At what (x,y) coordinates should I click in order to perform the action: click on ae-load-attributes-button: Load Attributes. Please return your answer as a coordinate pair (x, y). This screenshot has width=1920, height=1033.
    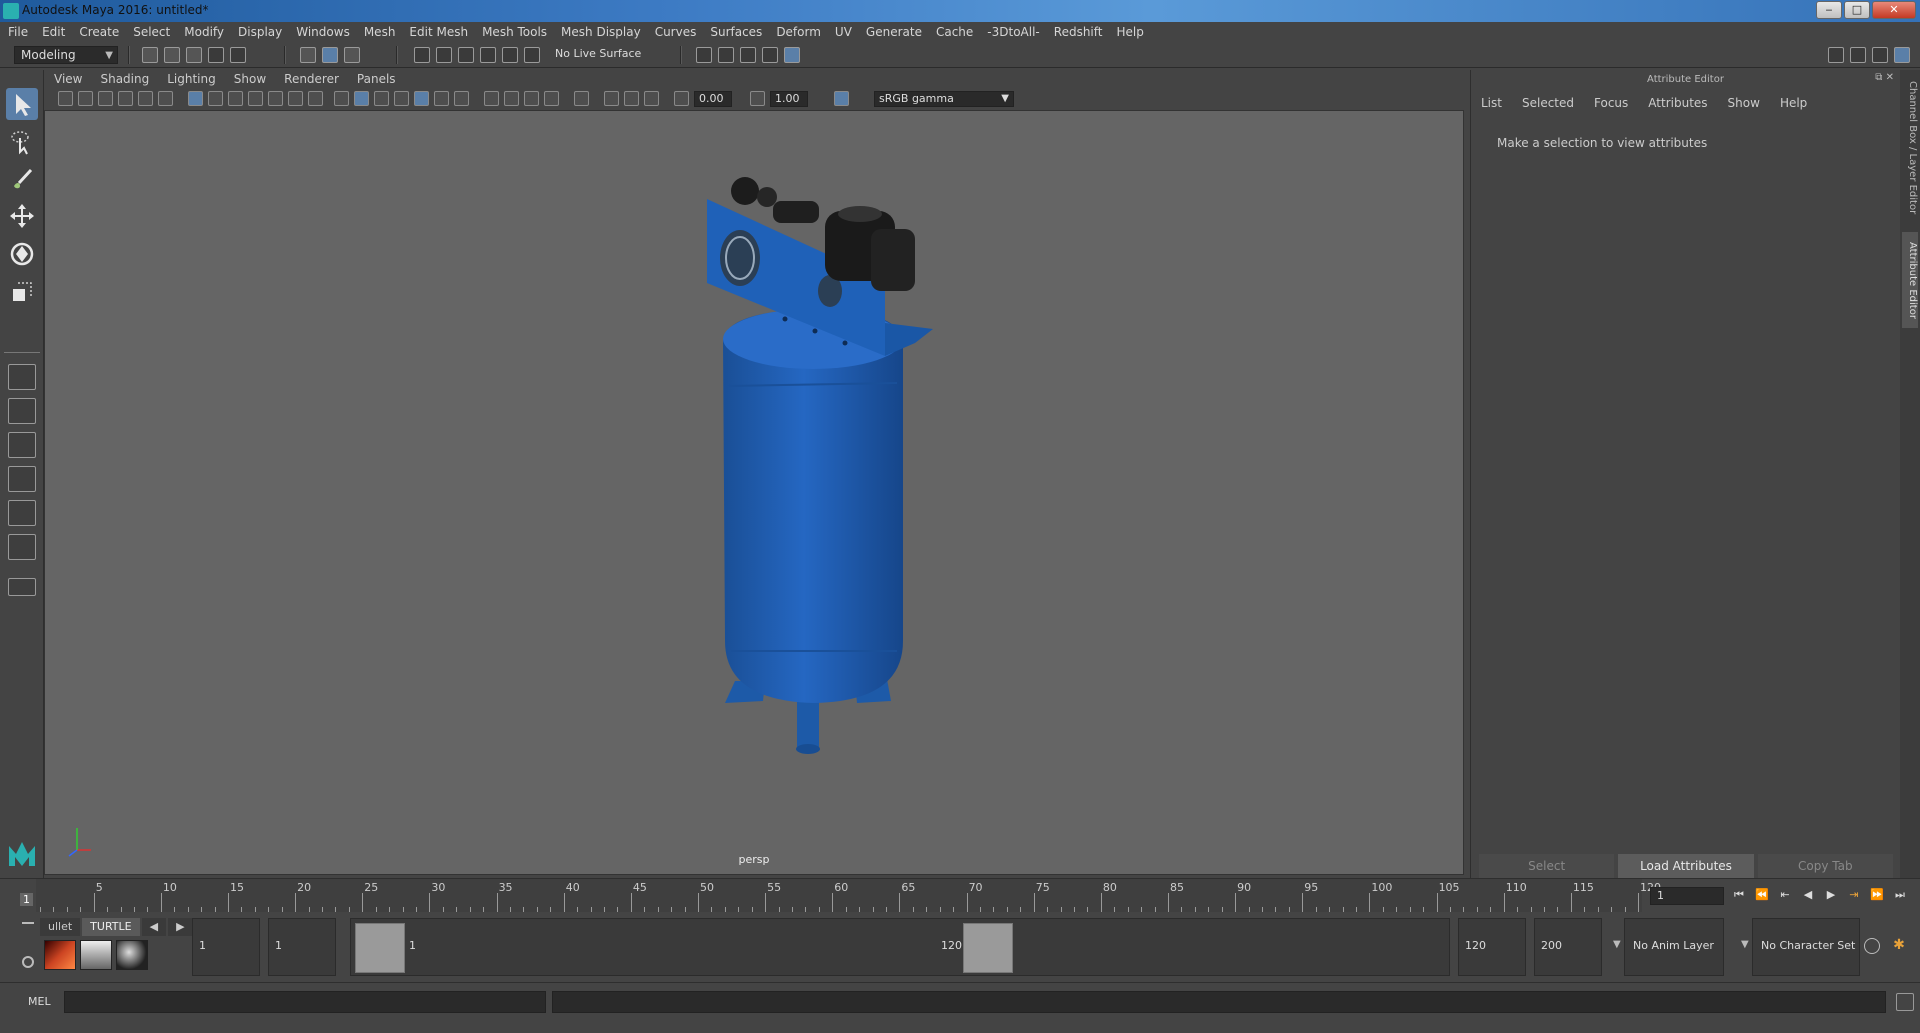
    Looking at the image, I should click on (1686, 866).